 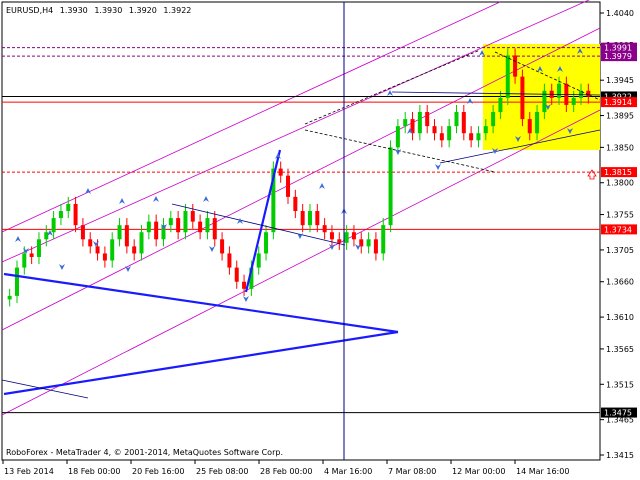 What do you see at coordinates (620, 384) in the screenshot?
I see `y-tick-label: 1.3515` at bounding box center [620, 384].